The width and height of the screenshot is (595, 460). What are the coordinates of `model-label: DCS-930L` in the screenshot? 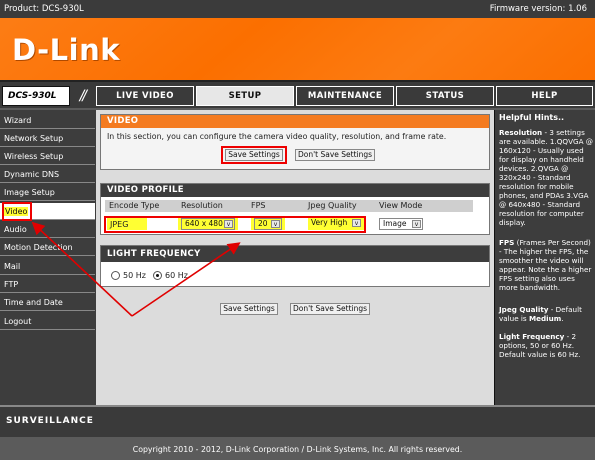 It's located at (32, 96).